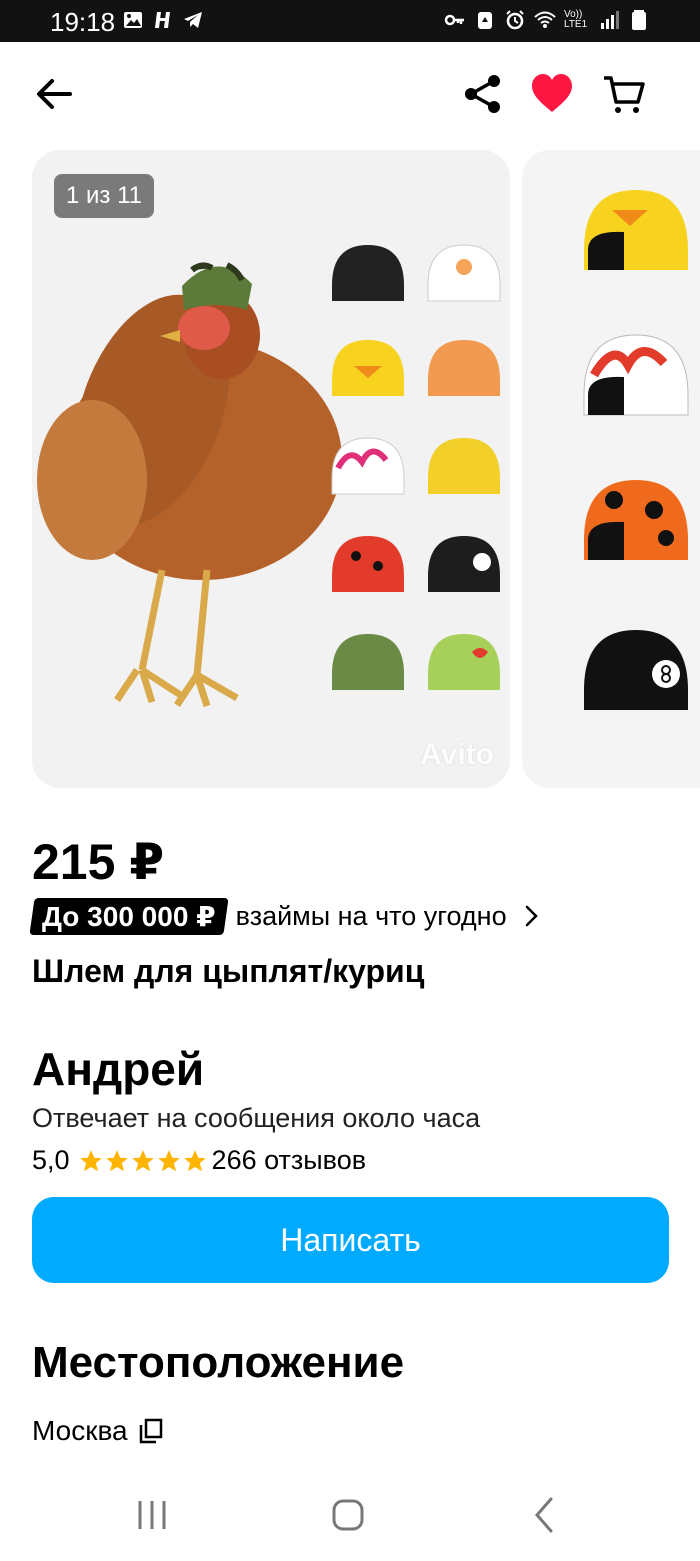  What do you see at coordinates (129, 916) in the screenshot?
I see `loan-badge: До 300 000 ₽` at bounding box center [129, 916].